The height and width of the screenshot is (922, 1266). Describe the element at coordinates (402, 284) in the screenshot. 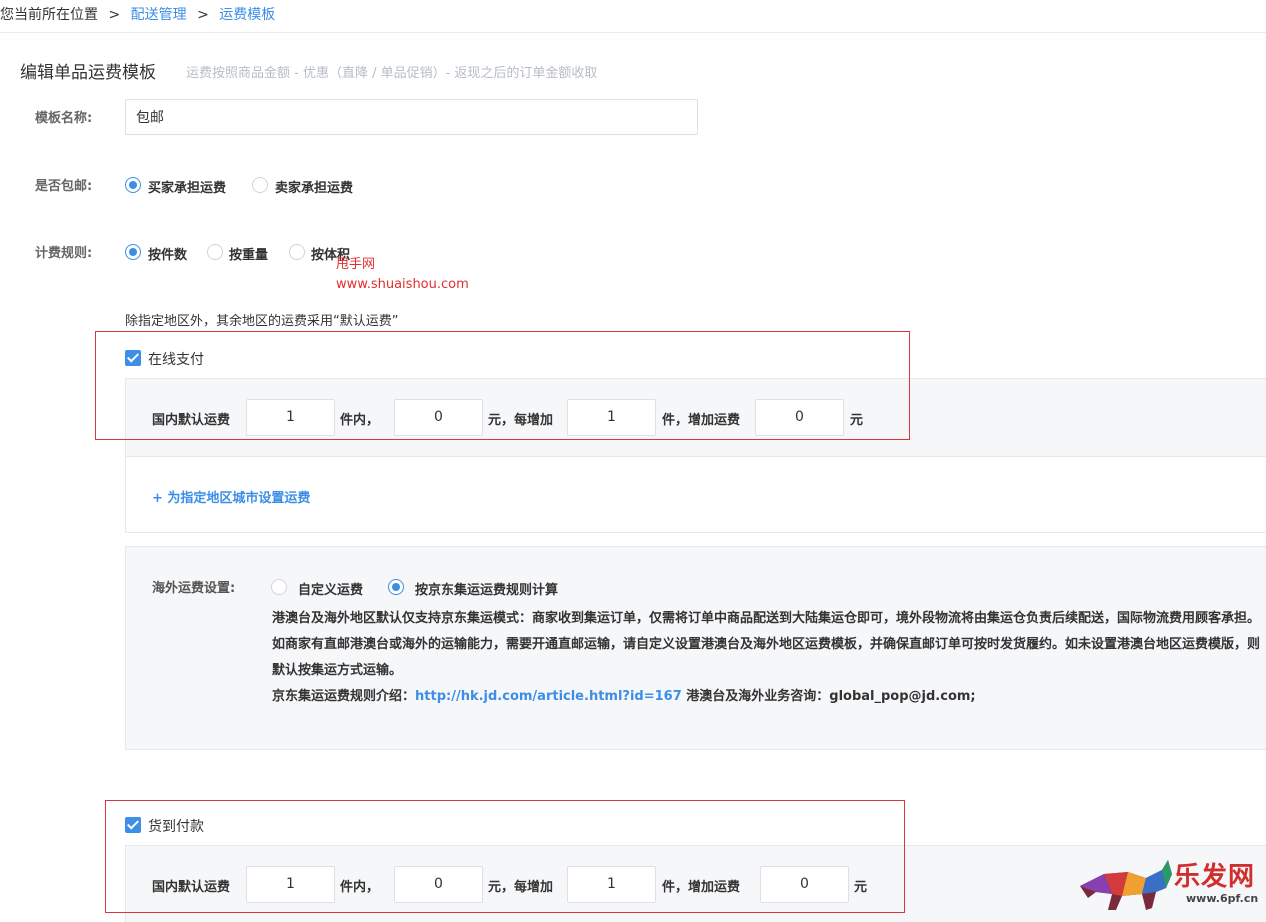

I see `watermark-line2: www.shuaishou.com` at that location.